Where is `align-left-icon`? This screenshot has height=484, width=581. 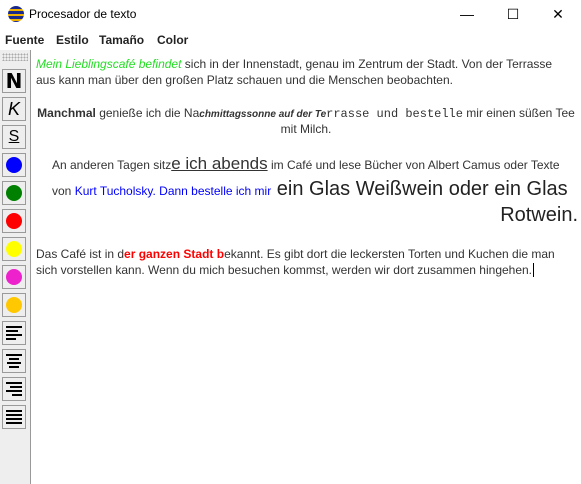 align-left-icon is located at coordinates (14, 333).